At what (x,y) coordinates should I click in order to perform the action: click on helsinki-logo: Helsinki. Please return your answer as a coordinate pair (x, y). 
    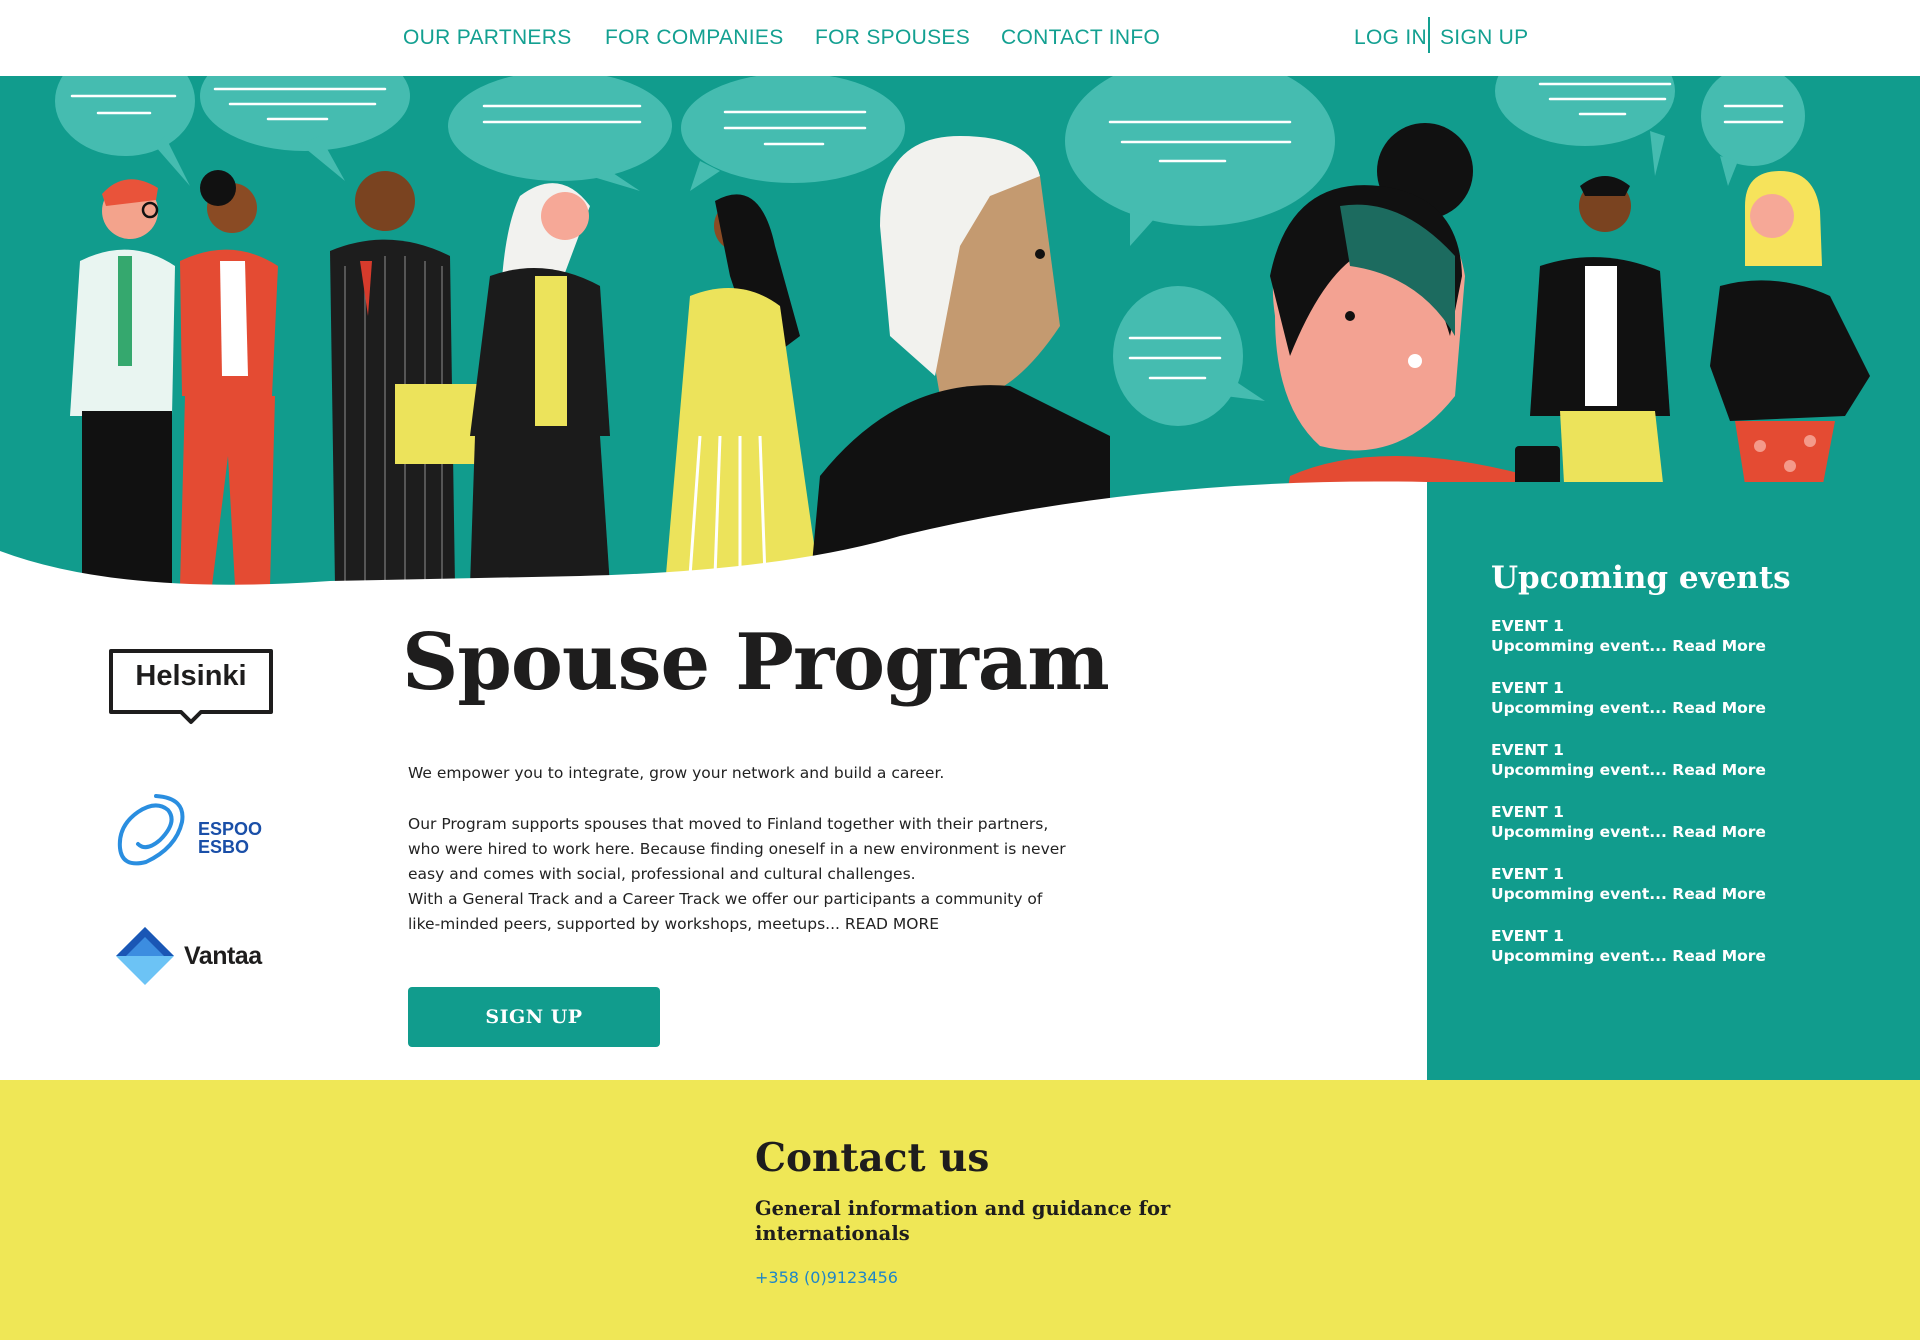
    Looking at the image, I should click on (191, 689).